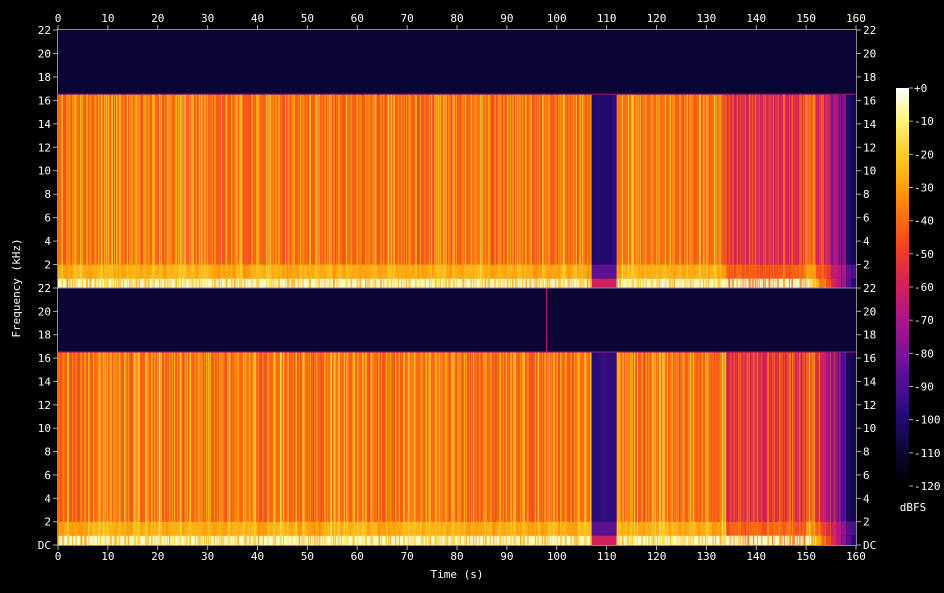 This screenshot has width=944, height=593. What do you see at coordinates (902, 287) in the screenshot?
I see `colorbar-gradient` at bounding box center [902, 287].